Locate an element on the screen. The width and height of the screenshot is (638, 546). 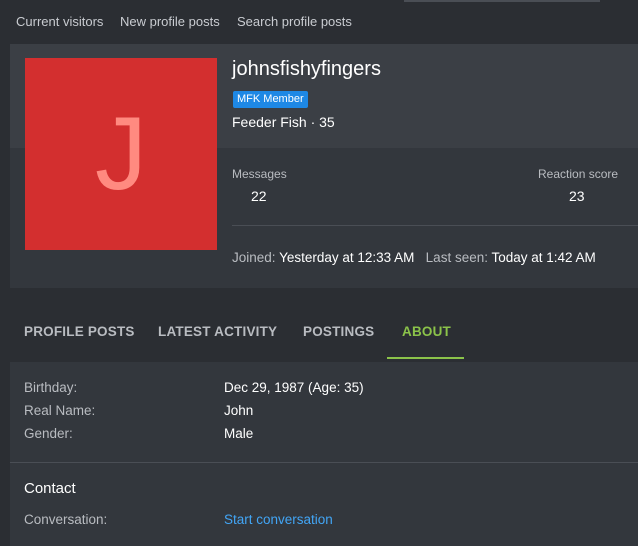
start-conversation-link: Start conversation is located at coordinates (278, 519).